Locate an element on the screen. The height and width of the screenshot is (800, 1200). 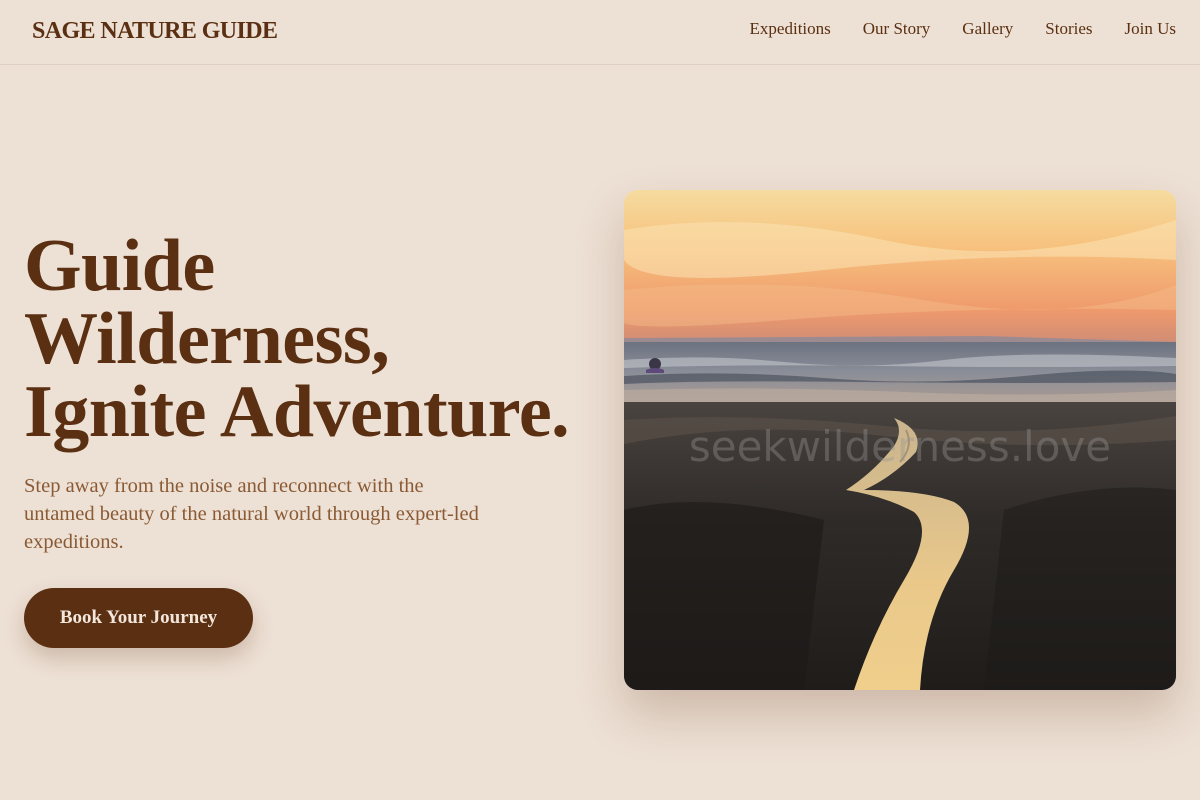
nav-link-gallery: Gallery is located at coordinates (987, 29).